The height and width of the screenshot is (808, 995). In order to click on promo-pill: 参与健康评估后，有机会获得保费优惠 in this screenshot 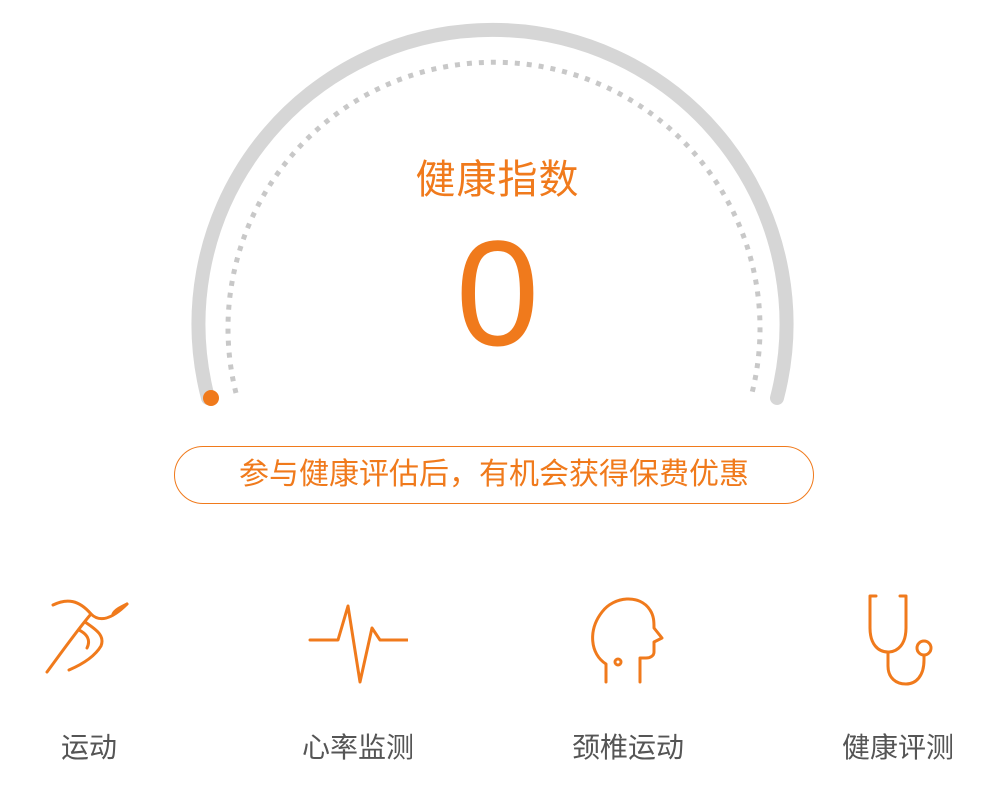, I will do `click(494, 475)`.